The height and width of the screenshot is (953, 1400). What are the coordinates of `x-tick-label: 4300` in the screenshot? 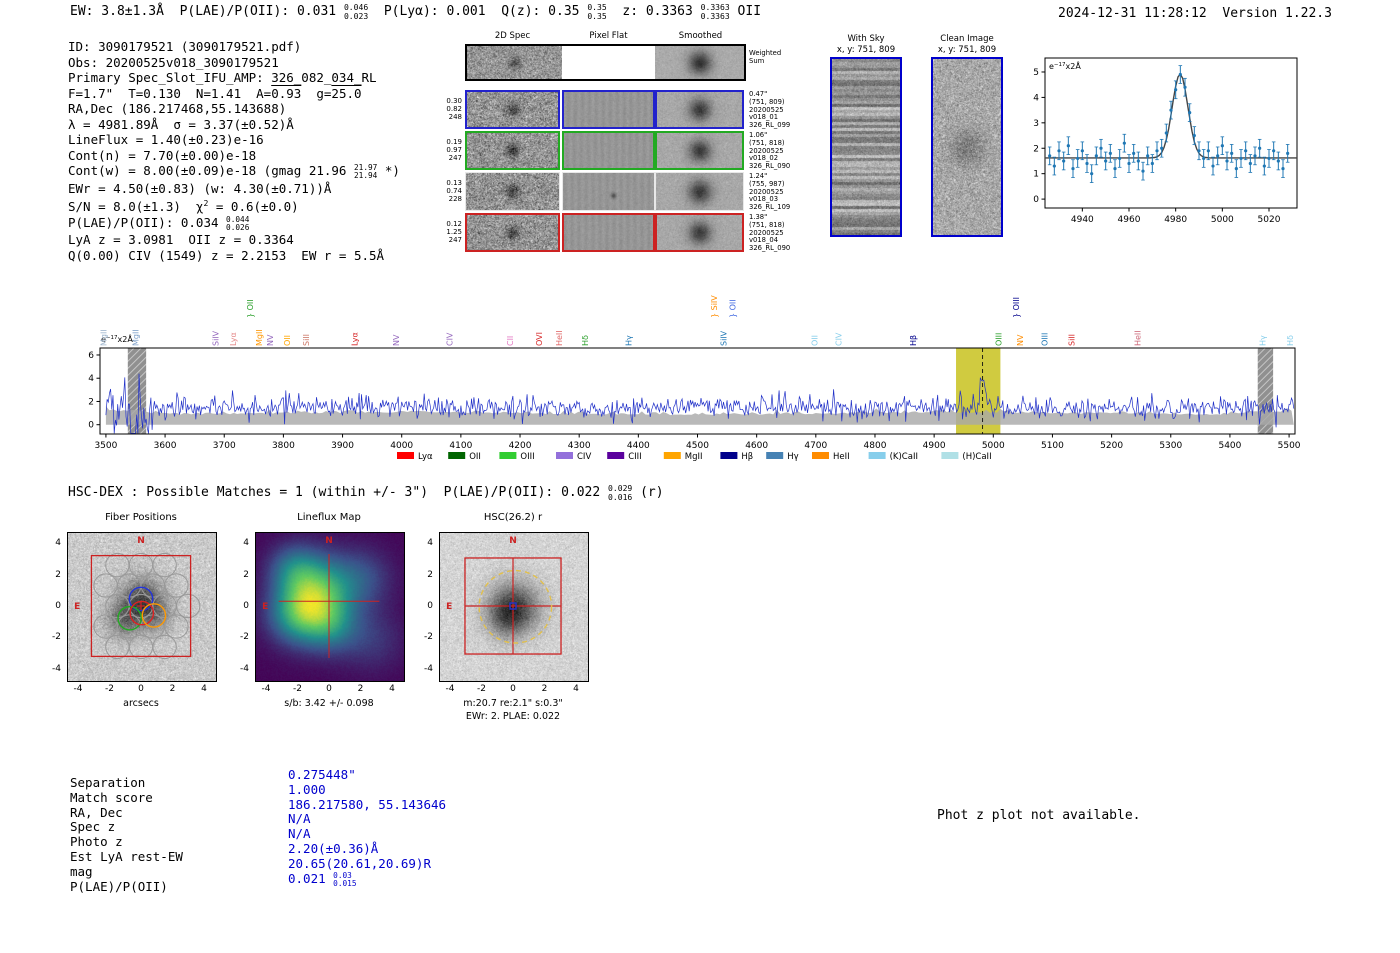 It's located at (579, 446).